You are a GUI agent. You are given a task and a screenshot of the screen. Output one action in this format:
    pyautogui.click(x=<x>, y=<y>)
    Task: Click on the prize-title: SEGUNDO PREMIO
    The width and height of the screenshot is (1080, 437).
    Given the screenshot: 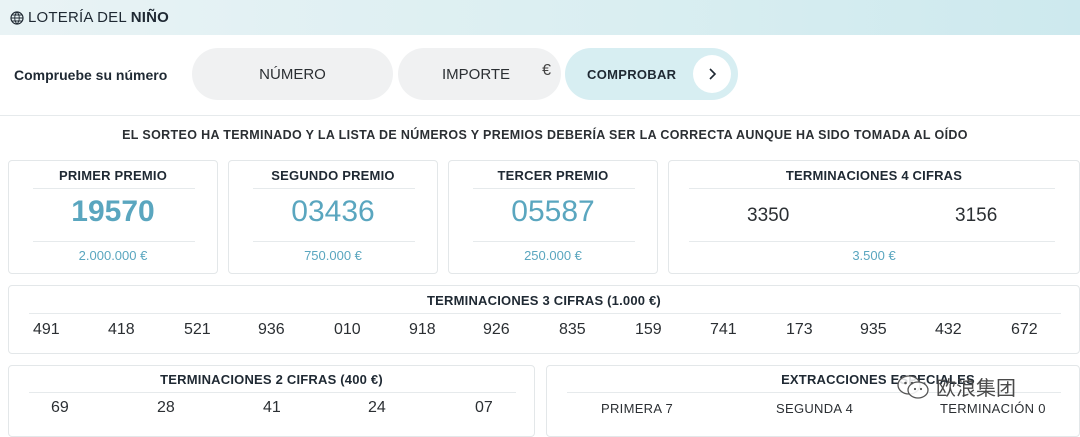 What is the action you would take?
    pyautogui.click(x=333, y=175)
    